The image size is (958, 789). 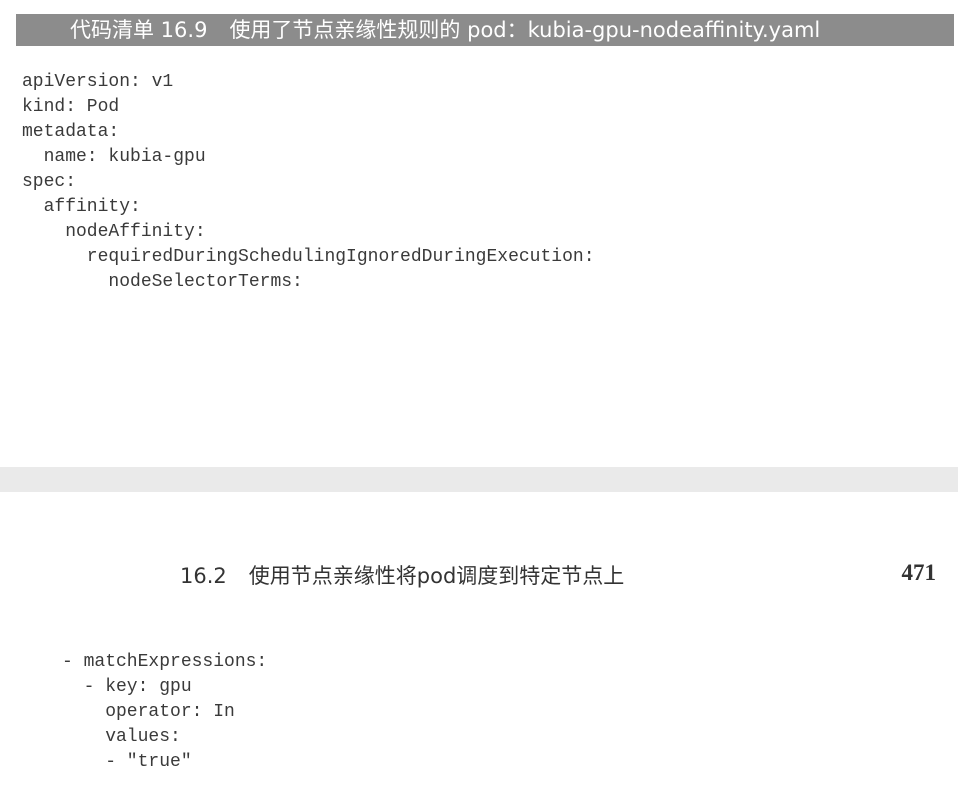 What do you see at coordinates (203, 576) in the screenshot?
I see `section-number: 16.2` at bounding box center [203, 576].